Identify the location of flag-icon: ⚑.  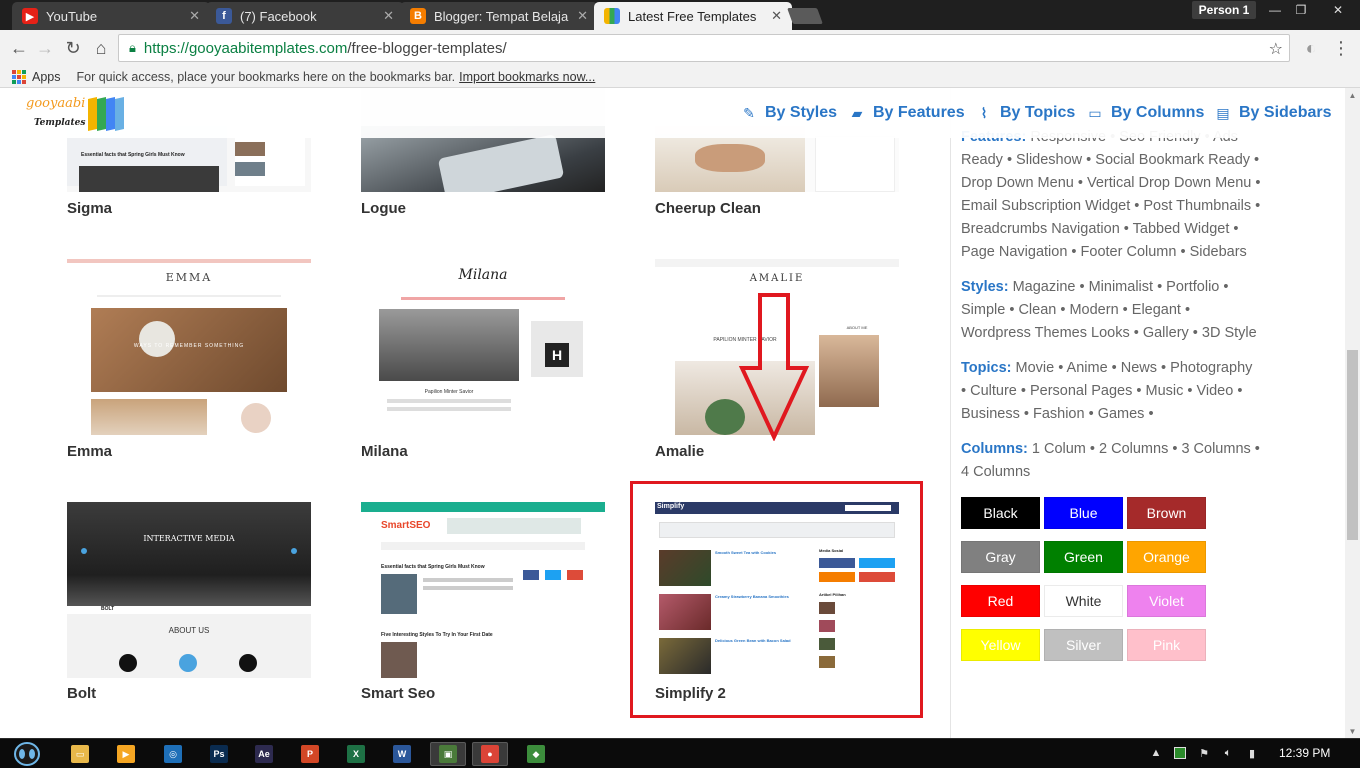
(1204, 753).